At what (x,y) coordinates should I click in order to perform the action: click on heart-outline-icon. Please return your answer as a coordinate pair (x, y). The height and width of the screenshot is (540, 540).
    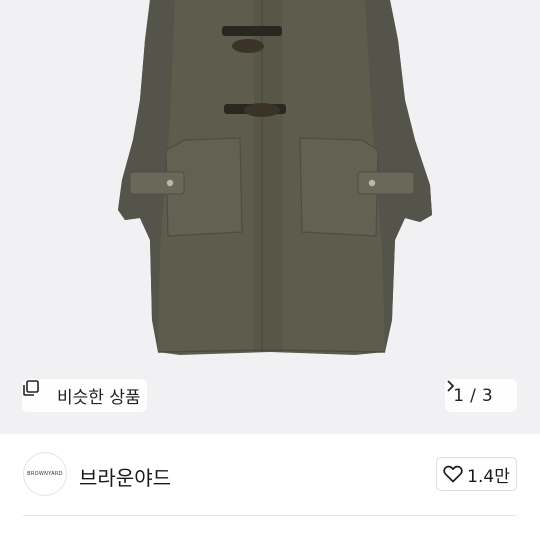
    Looking at the image, I should click on (453, 474).